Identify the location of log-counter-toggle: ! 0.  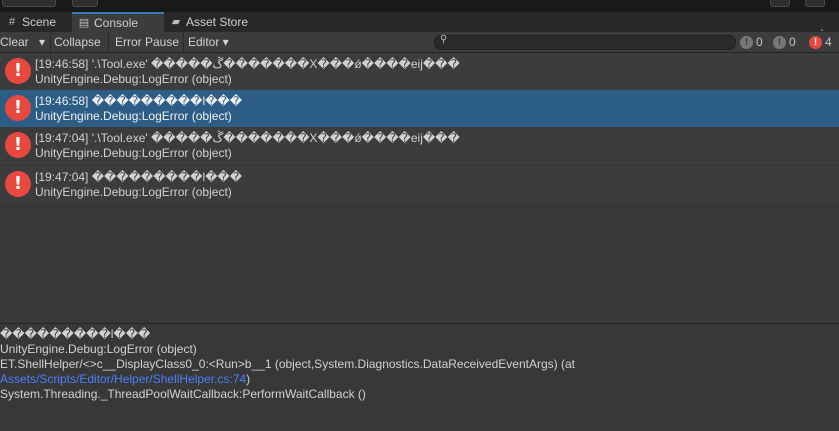
(751, 42).